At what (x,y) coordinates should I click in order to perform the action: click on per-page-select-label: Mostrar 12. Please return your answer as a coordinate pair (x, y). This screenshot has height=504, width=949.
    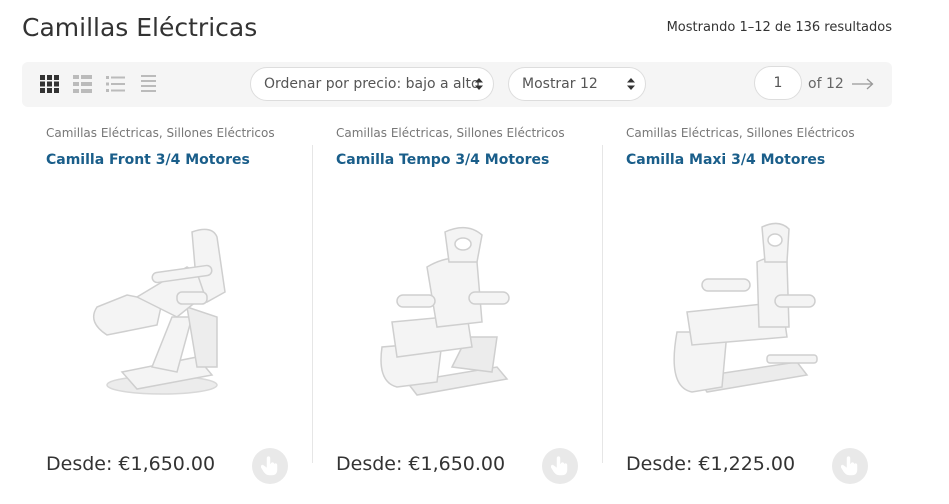
    Looking at the image, I should click on (560, 84).